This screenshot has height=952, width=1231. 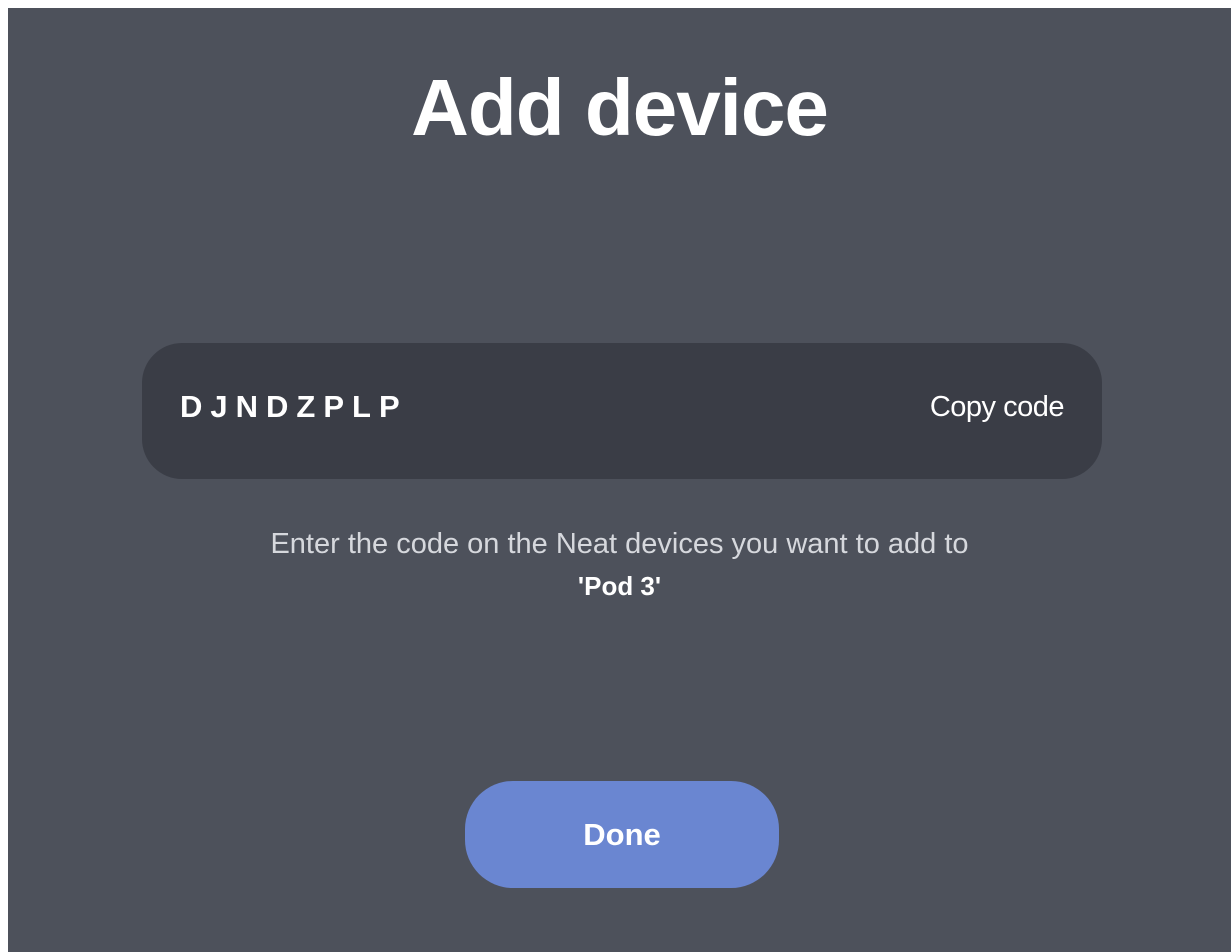 I want to click on device-code: DJNDZPLP, so click(x=294, y=406).